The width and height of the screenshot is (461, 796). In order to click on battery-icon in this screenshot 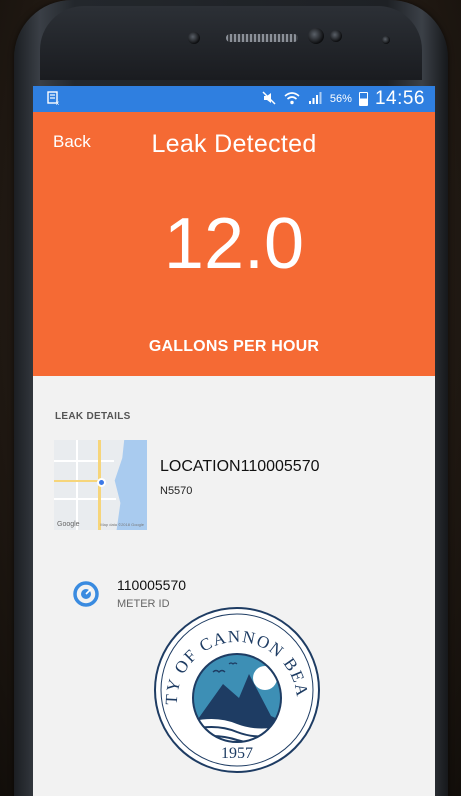, I will do `click(363, 99)`.